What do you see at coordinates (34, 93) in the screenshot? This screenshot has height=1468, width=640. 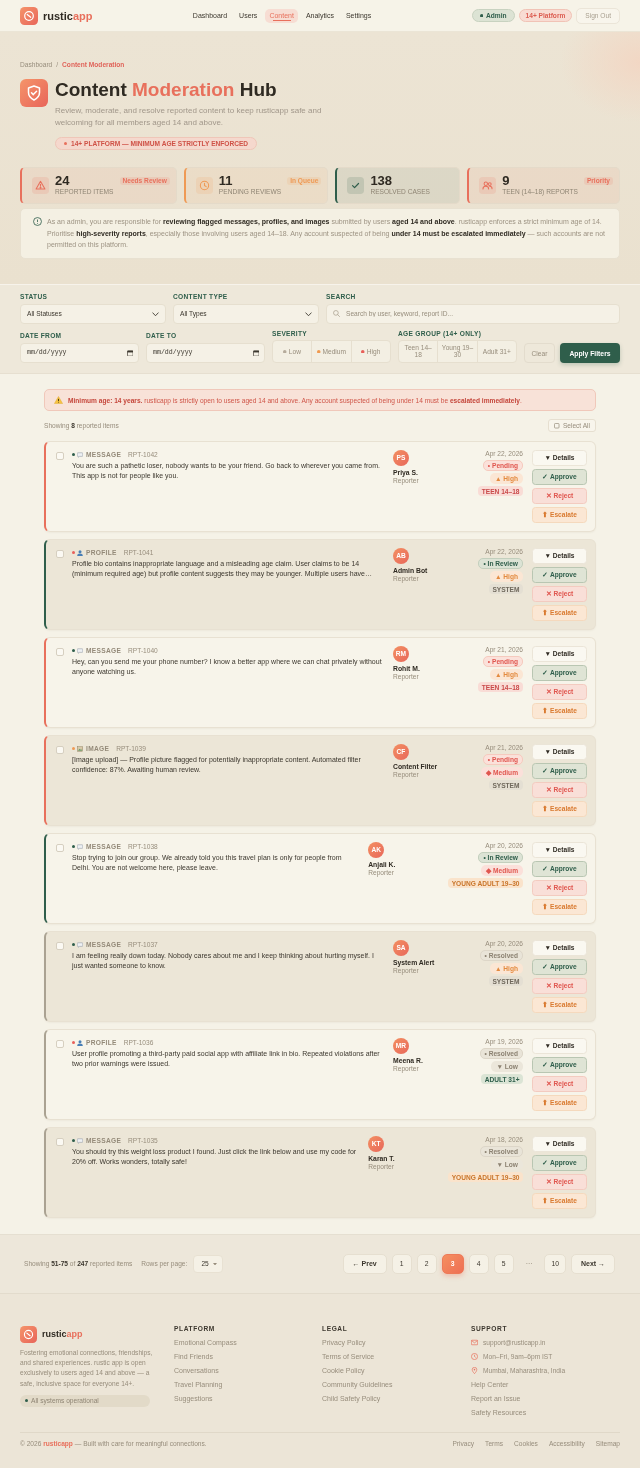 I see `shield-icon` at bounding box center [34, 93].